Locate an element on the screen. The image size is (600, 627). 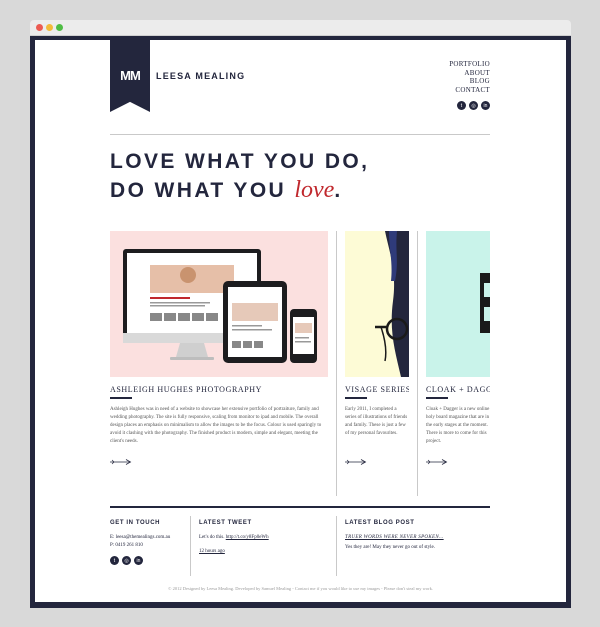
tweet-time: 12 hours ago is located at coordinates (212, 552).